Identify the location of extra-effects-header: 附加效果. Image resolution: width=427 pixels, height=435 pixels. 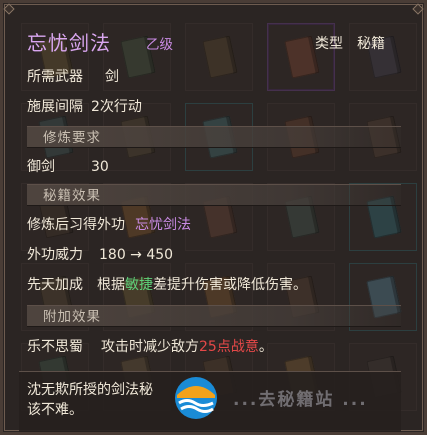
(214, 316).